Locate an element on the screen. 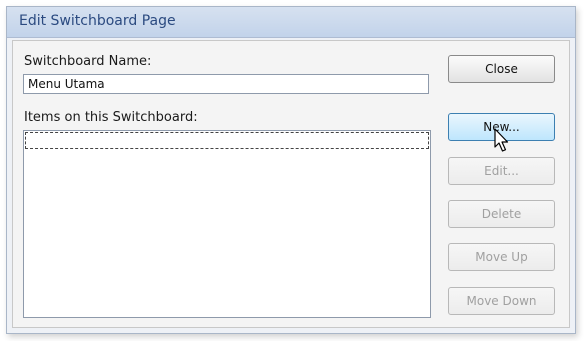  title-bar: Edit Switchboard Page is located at coordinates (291, 22).